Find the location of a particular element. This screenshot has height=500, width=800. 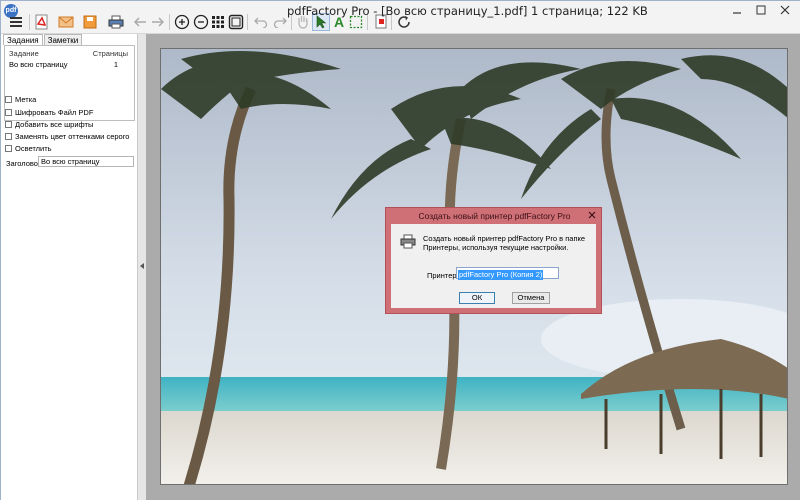

pdf-save-icon is located at coordinates (42, 22).